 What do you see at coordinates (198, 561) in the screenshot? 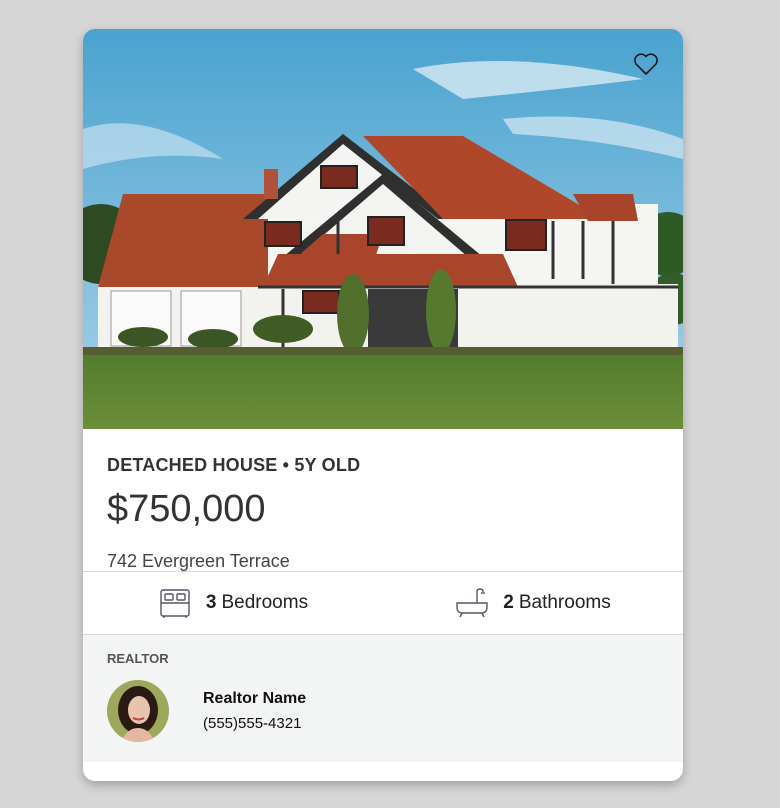
I see `address: 742 Evergreen Terrace` at bounding box center [198, 561].